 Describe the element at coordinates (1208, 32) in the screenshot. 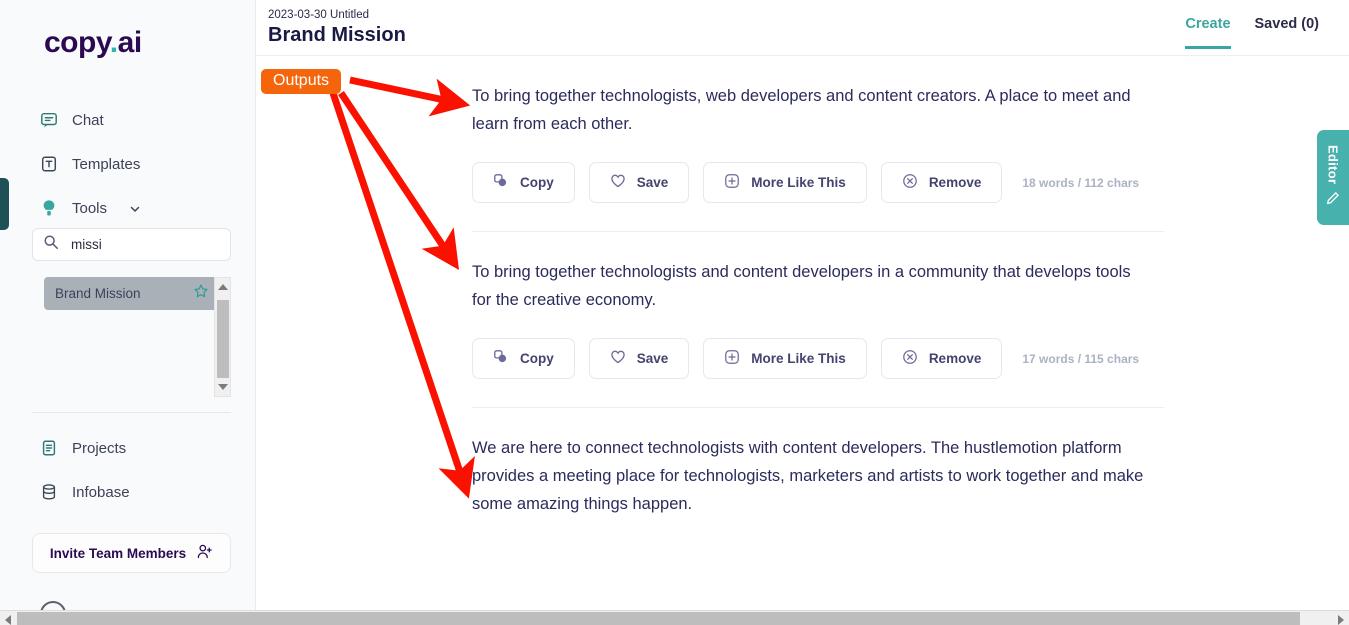

I see `tab-create: Create` at that location.